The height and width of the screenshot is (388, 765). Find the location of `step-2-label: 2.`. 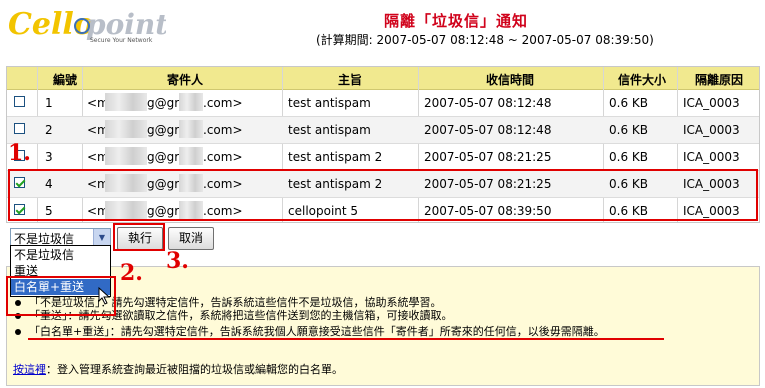

step-2-label: 2. is located at coordinates (131, 273).